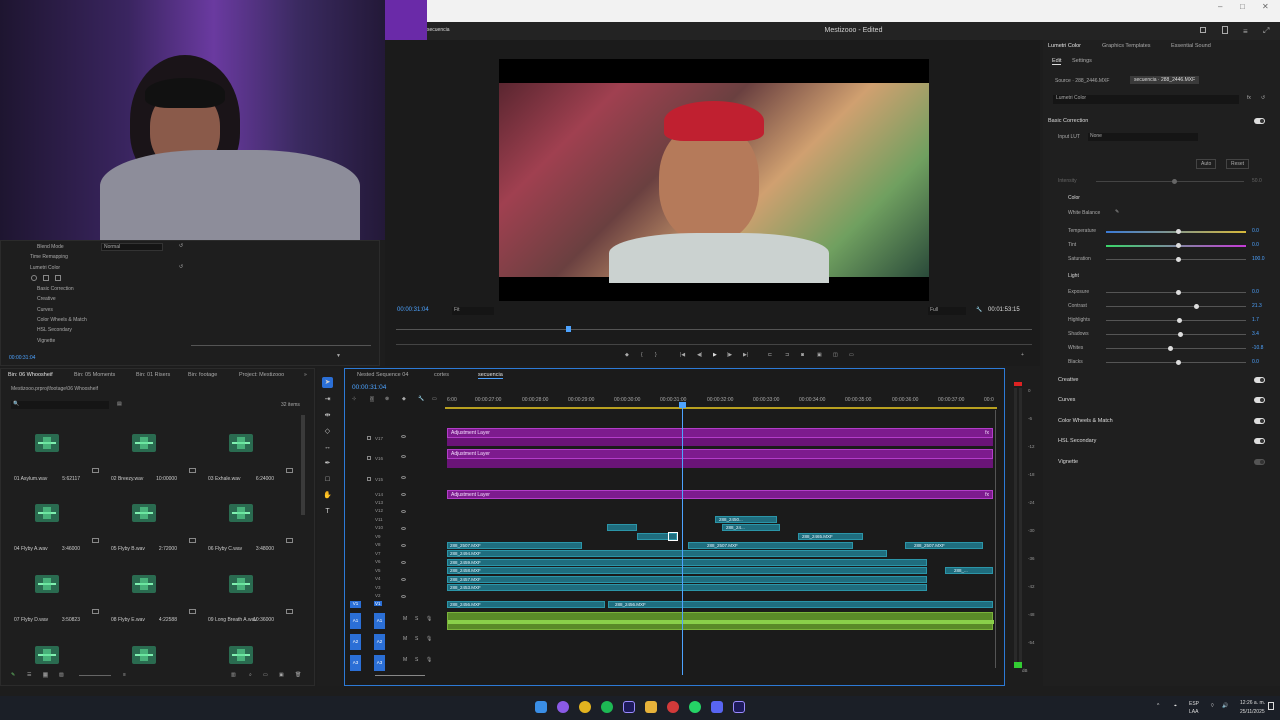 Image resolution: width=1280 pixels, height=720 pixels. I want to click on zoom-slider, so click(95, 675).